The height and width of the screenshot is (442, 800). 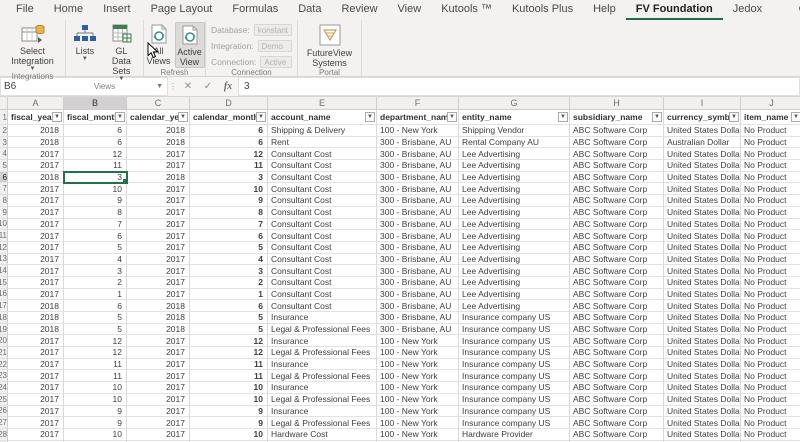 I want to click on column-header-a: A, so click(x=36, y=103).